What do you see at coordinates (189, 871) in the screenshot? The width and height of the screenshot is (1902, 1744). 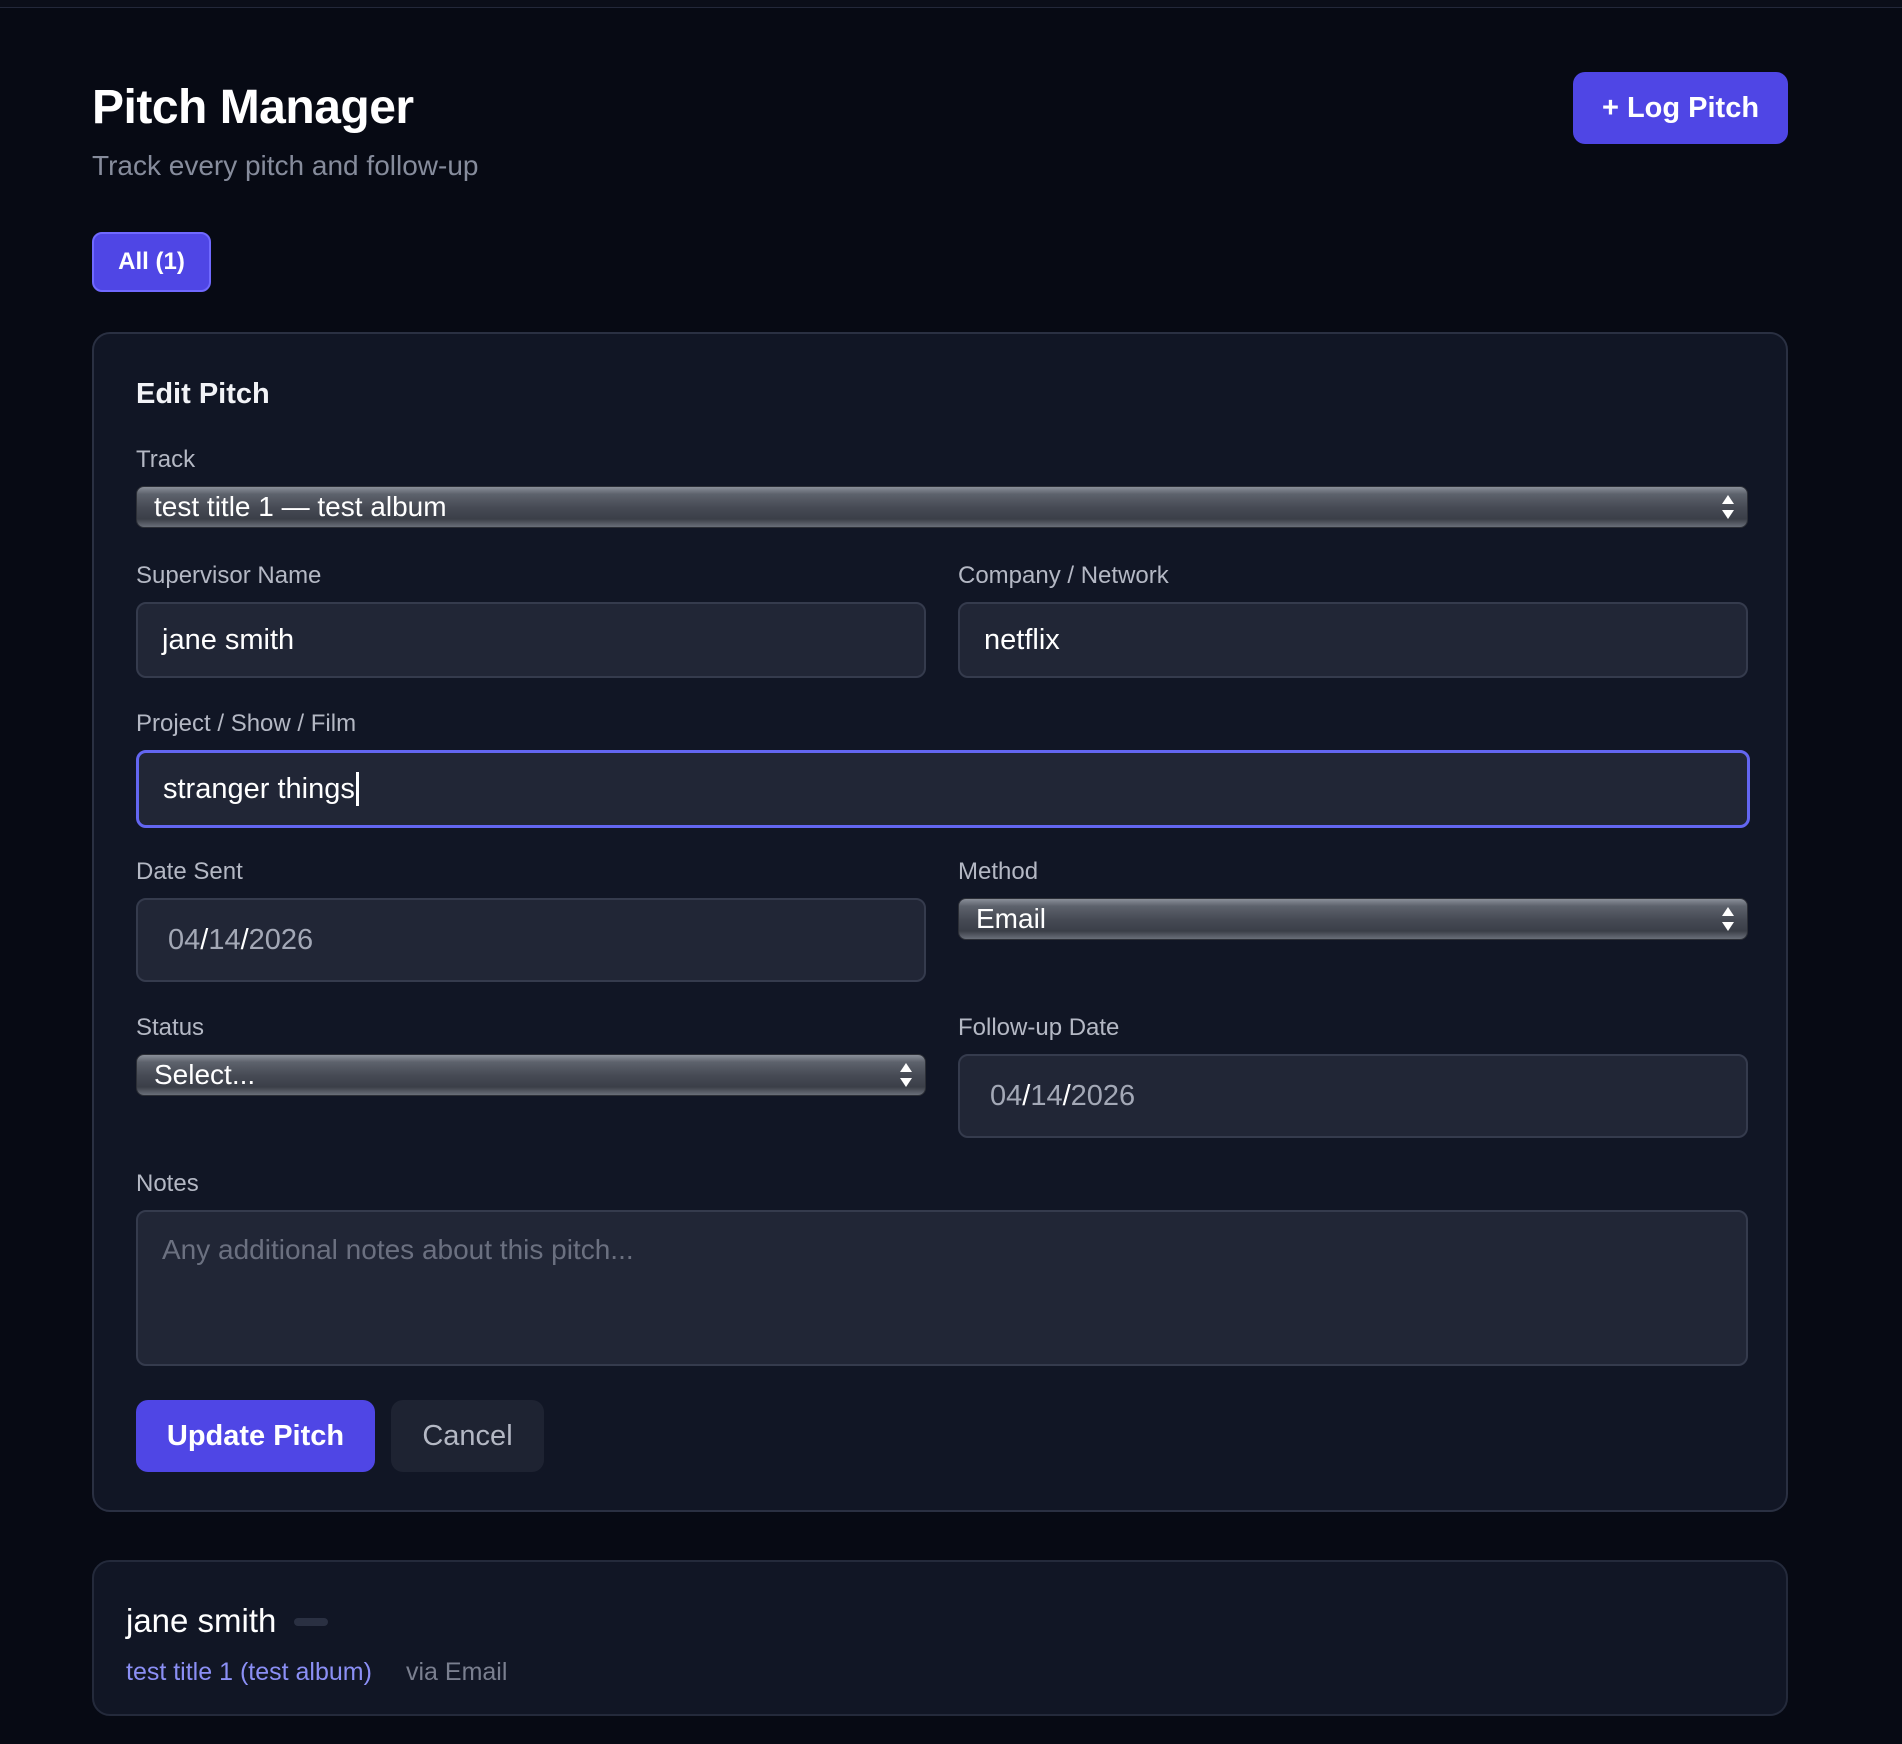 I see `date-sent-label: Date Sent` at bounding box center [189, 871].